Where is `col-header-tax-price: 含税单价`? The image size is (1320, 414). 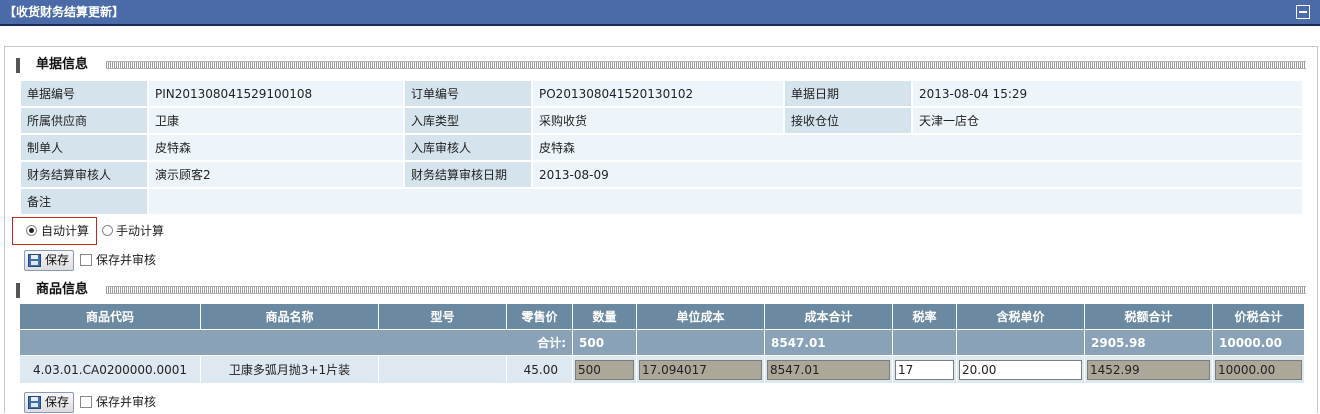 col-header-tax-price: 含税单价 is located at coordinates (1020, 316).